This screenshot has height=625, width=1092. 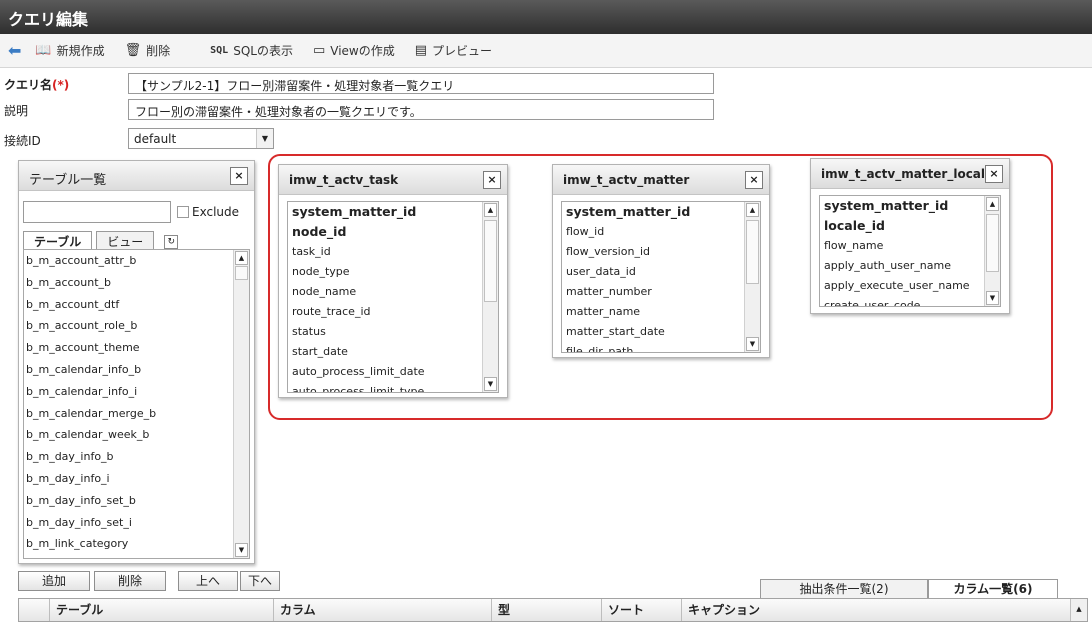 What do you see at coordinates (910, 174) in the screenshot?
I see `table-card-title: imw_t_actv_matter_locale ×` at bounding box center [910, 174].